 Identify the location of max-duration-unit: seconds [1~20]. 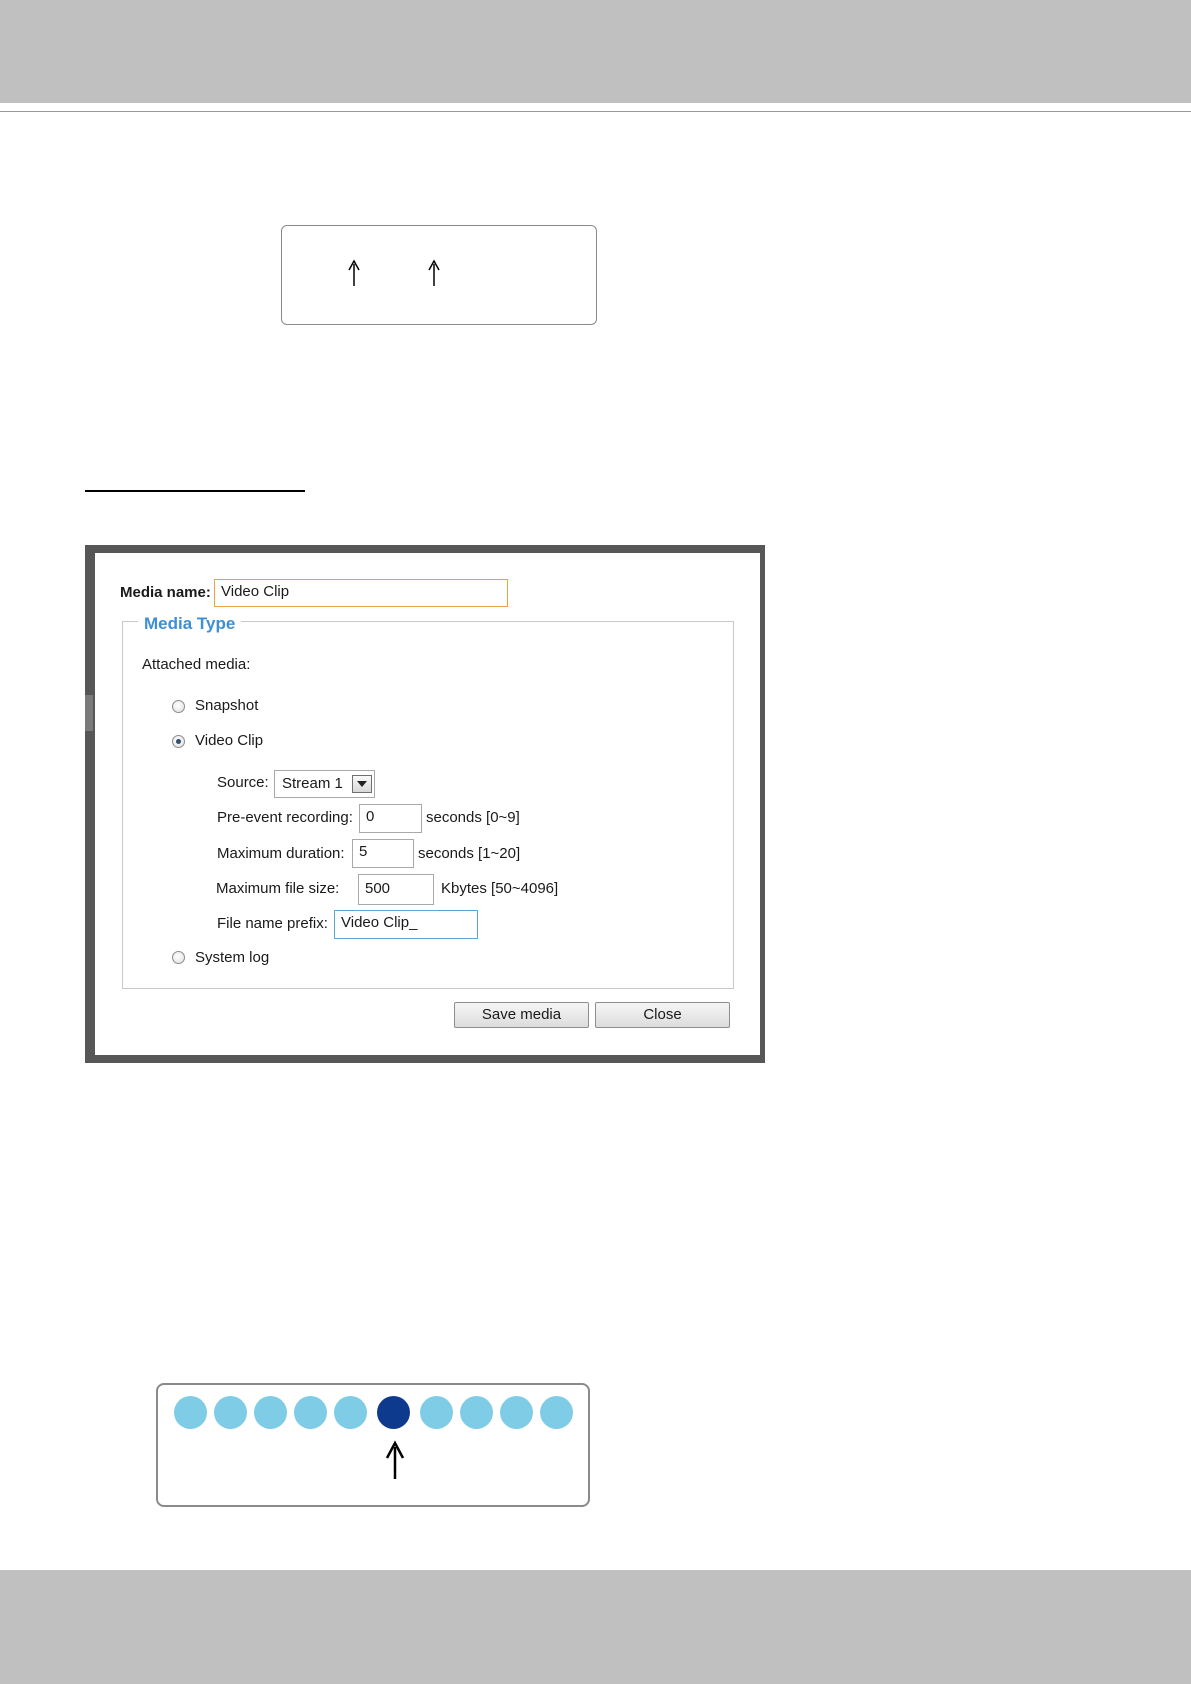
(469, 853).